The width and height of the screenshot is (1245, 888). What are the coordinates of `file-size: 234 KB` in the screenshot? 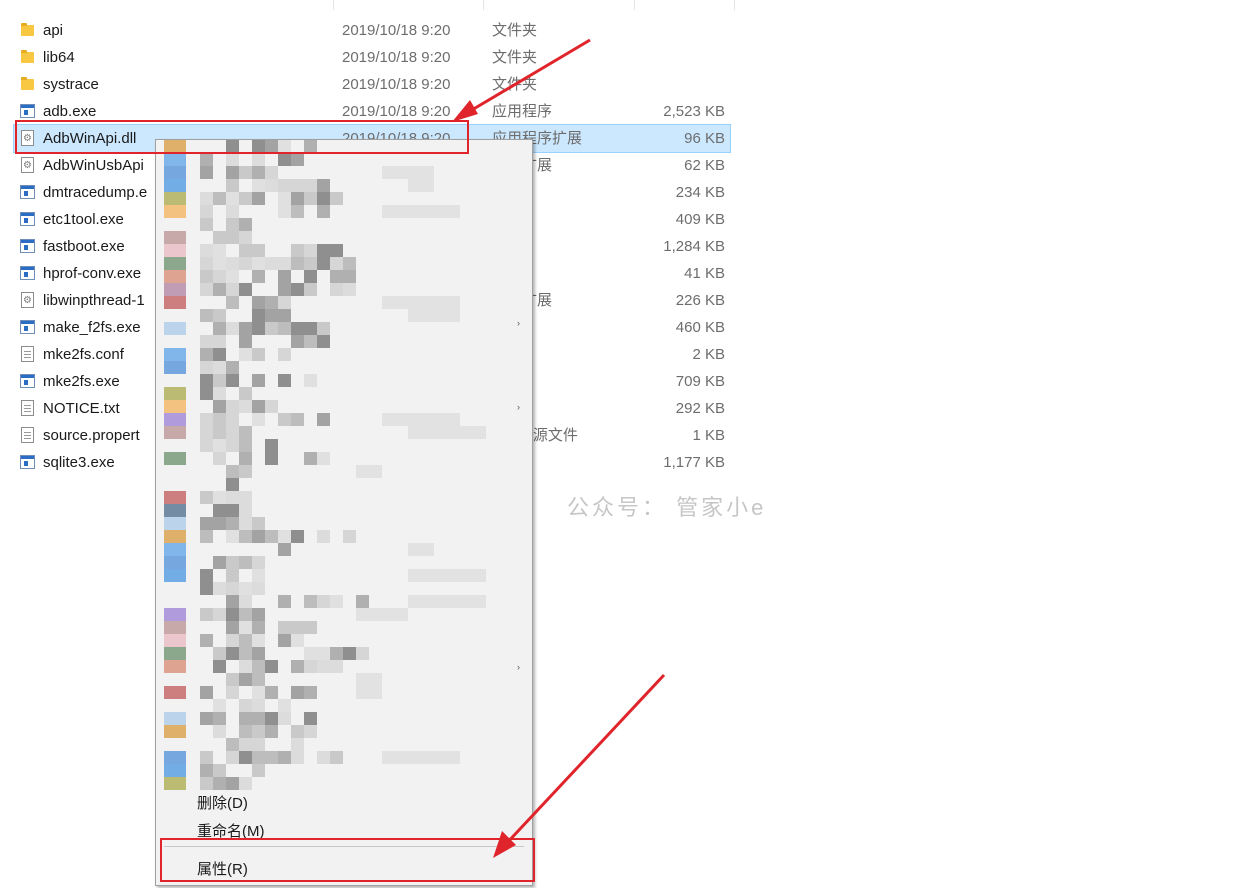 It's located at (700, 192).